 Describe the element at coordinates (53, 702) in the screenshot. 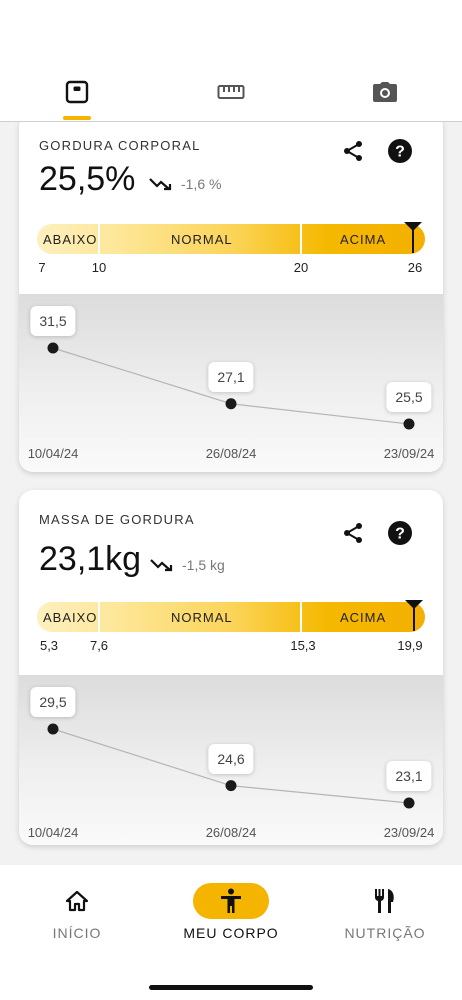

I see `data-label: 29,5` at that location.